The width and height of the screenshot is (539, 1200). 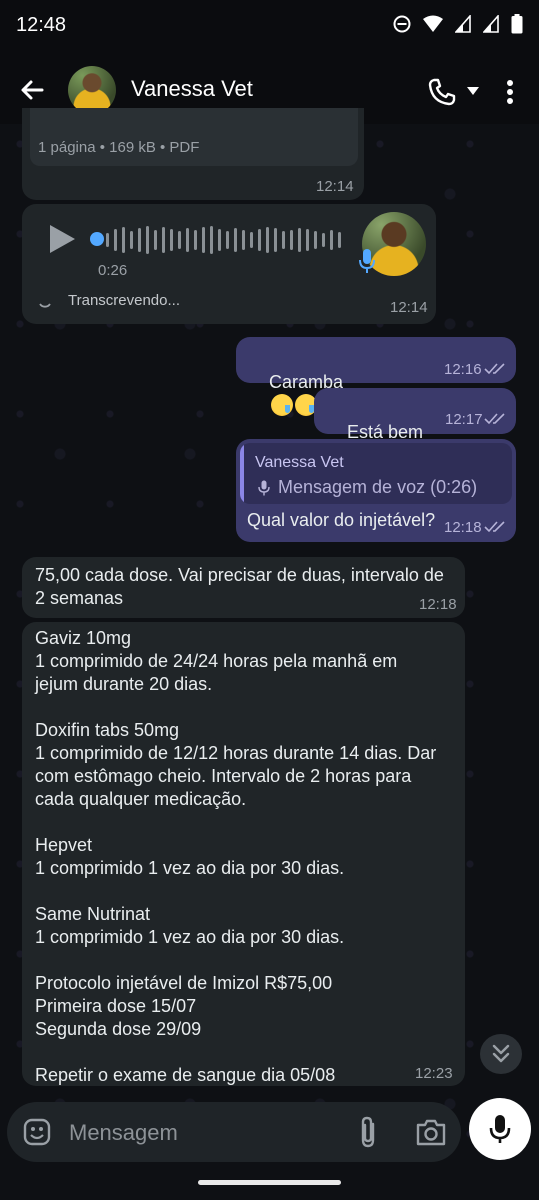 I want to click on back-arrow-icon, so click(x=32, y=90).